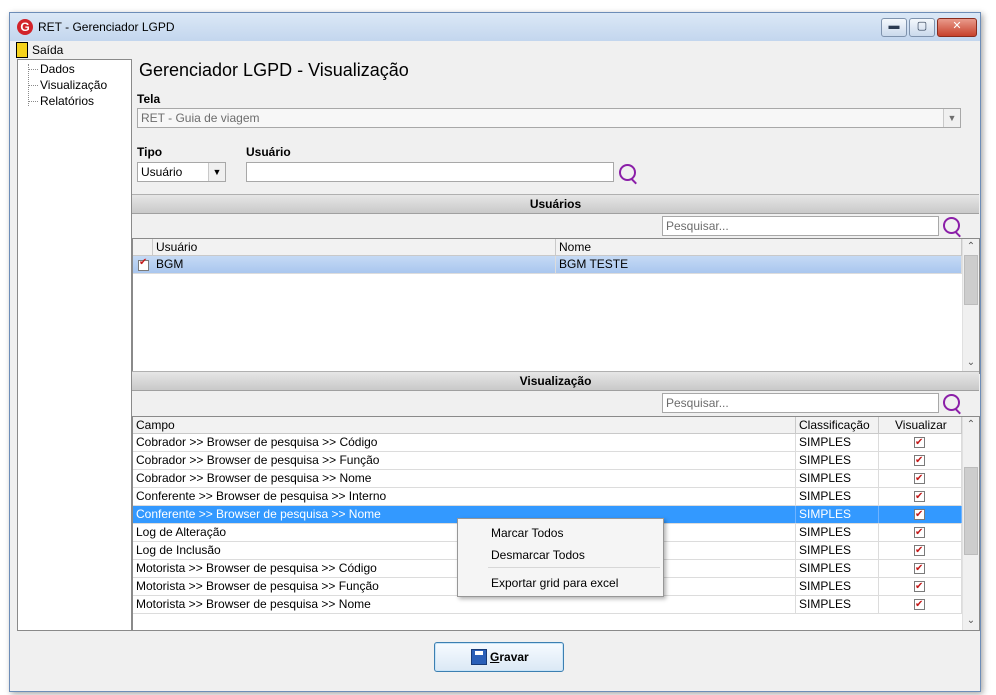  Describe the element at coordinates (538, 555) in the screenshot. I see `menu-item-desmarcar-todos: Desmarcar Todos` at that location.